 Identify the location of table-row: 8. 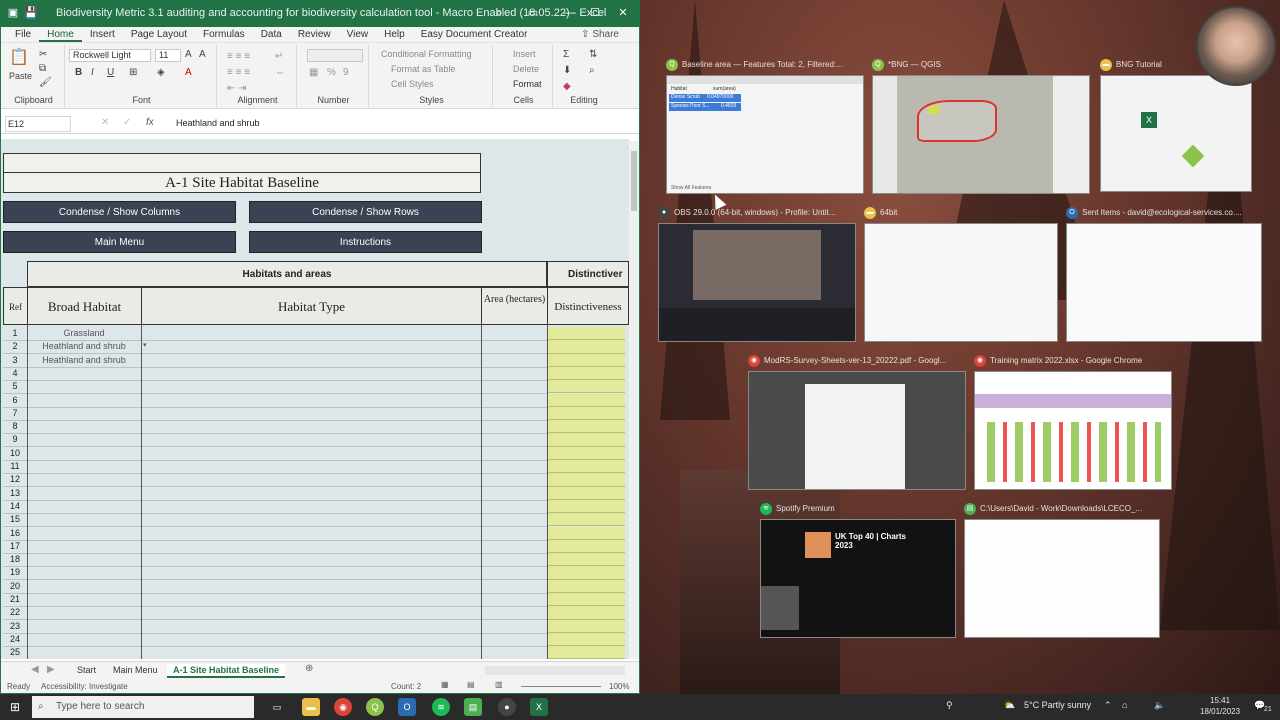
(315, 427).